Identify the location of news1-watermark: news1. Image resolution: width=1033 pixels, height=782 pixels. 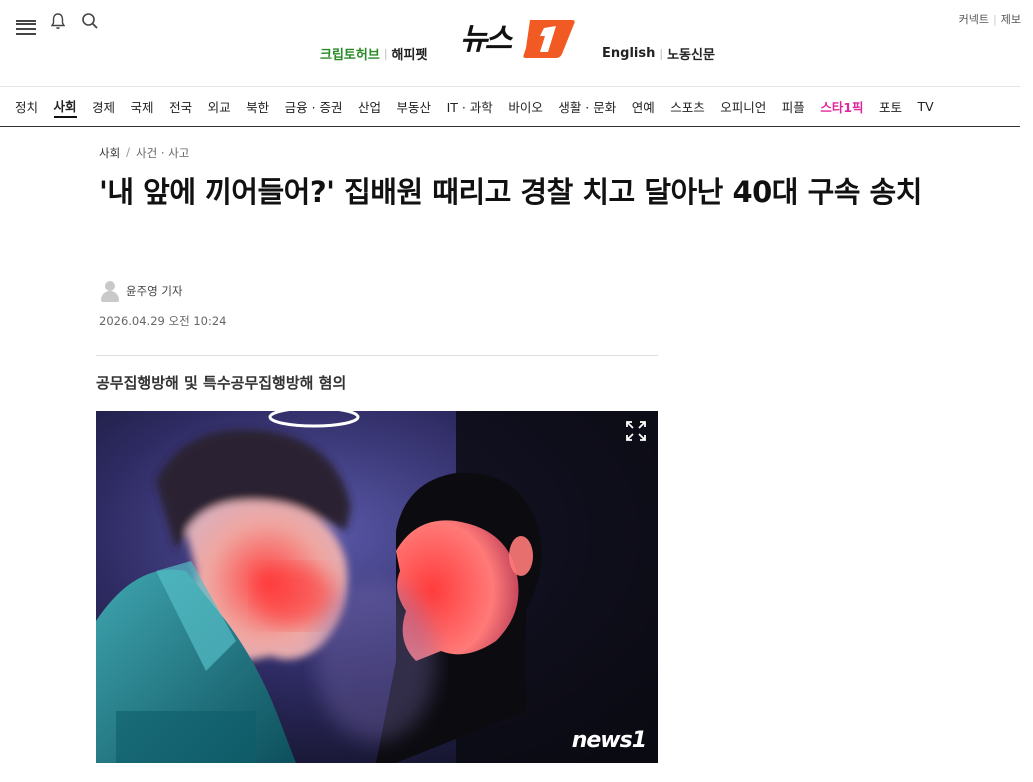
(609, 740).